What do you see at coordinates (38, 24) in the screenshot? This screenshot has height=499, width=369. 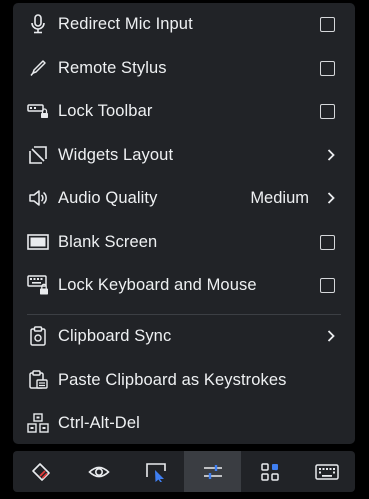 I see `microphone-icon` at bounding box center [38, 24].